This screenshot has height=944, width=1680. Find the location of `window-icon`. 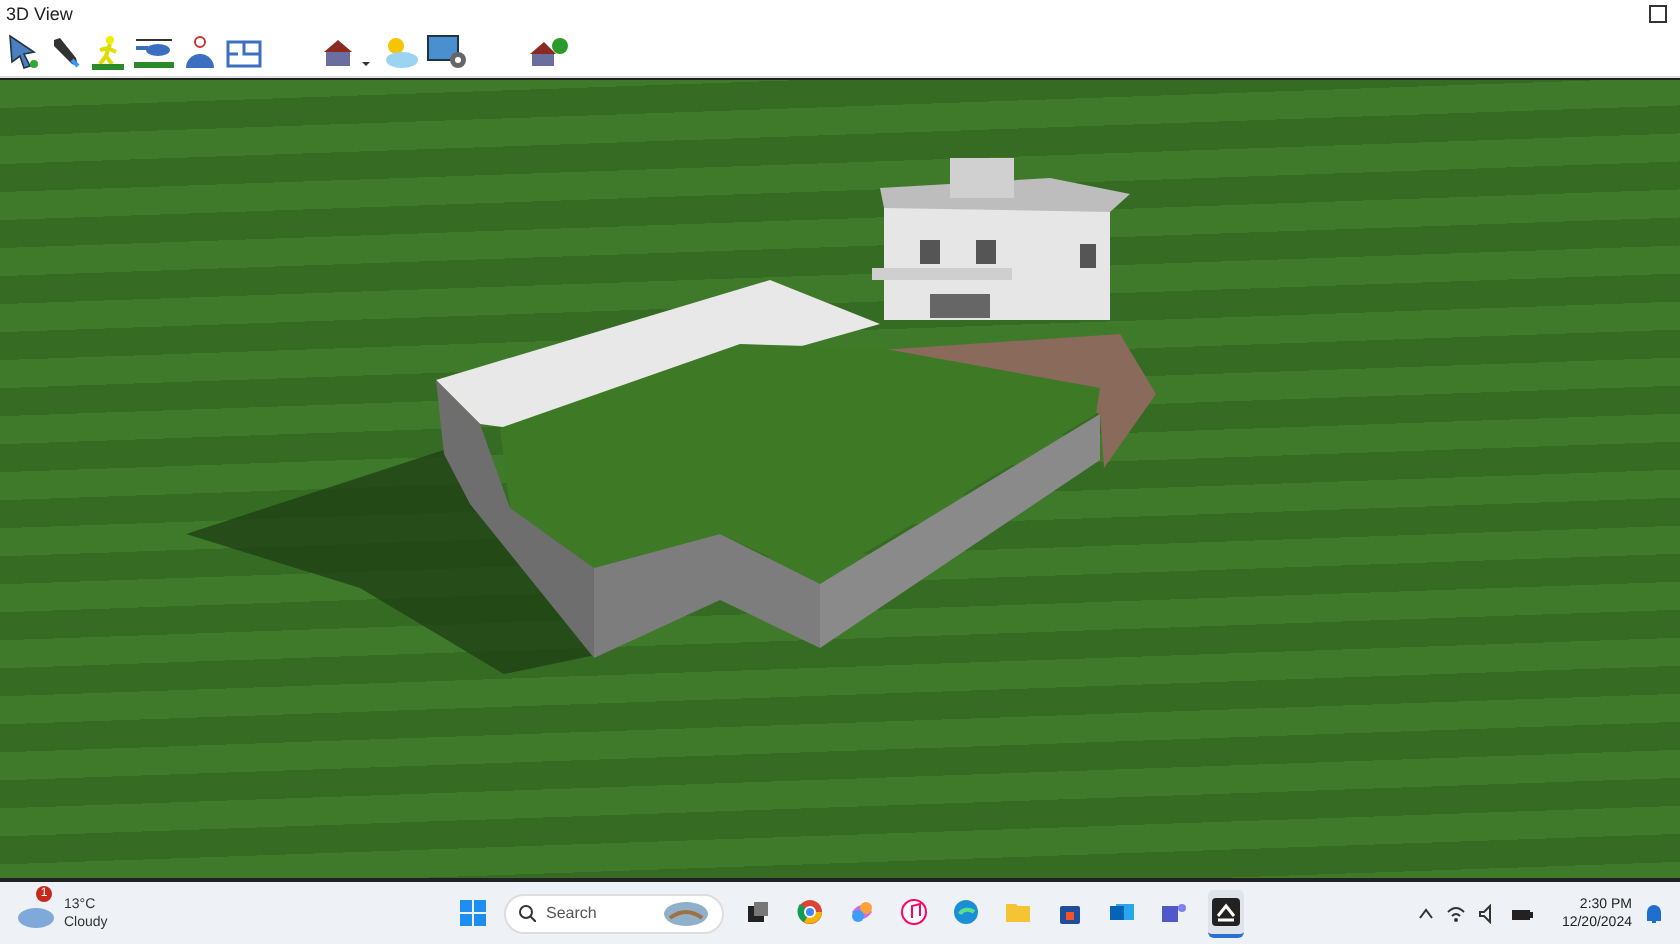

window-icon is located at coordinates (758, 911).